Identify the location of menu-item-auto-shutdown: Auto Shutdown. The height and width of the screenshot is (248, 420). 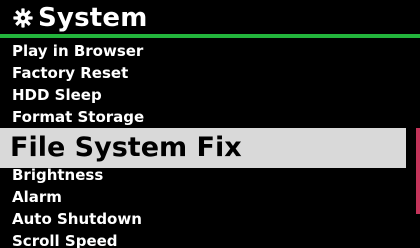
(203, 219).